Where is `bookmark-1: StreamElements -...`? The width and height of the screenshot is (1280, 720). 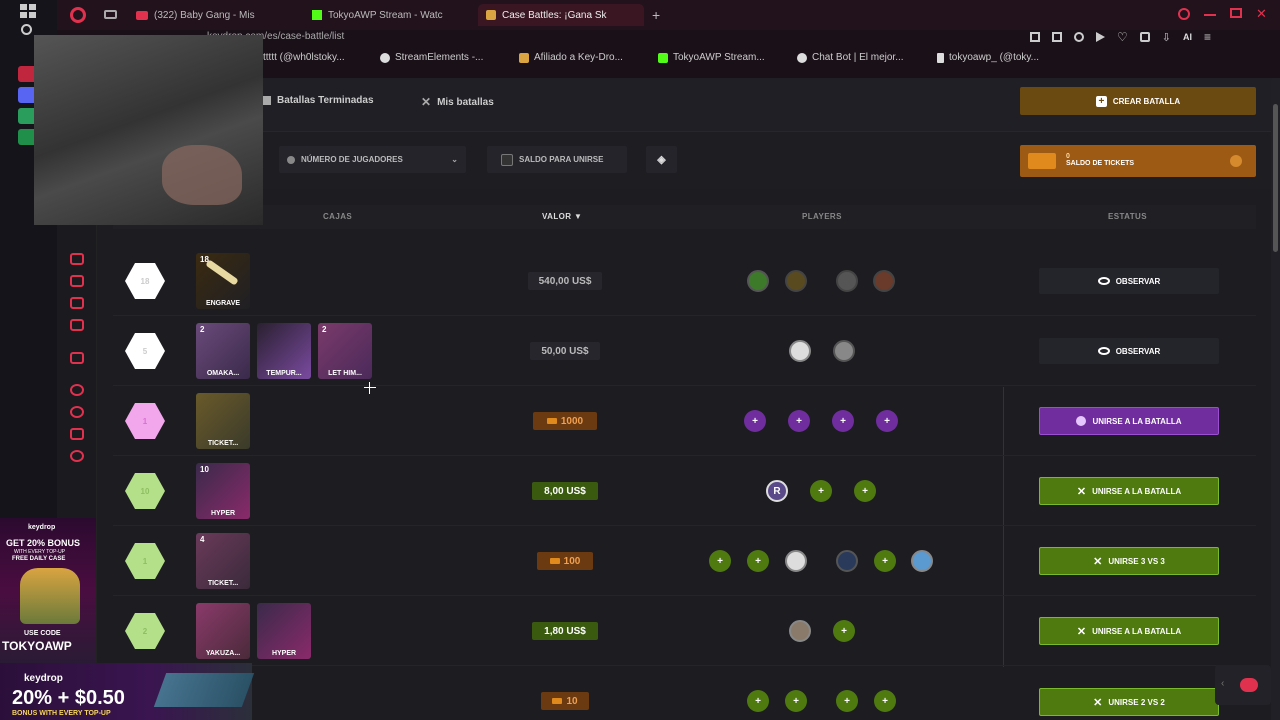
bookmark-1: StreamElements -... is located at coordinates (431, 57).